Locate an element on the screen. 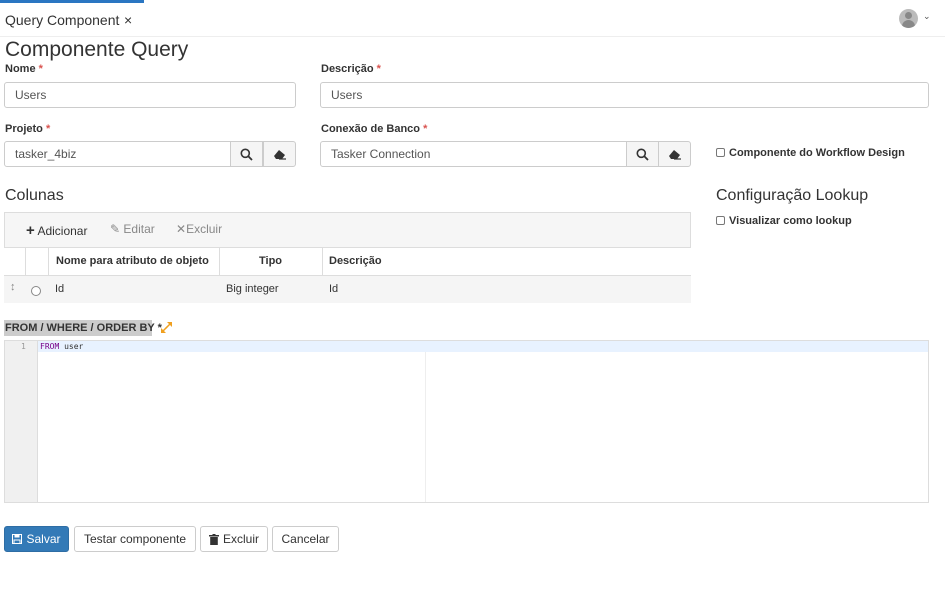  lookup-title: Configuração Lookup is located at coordinates (792, 195).